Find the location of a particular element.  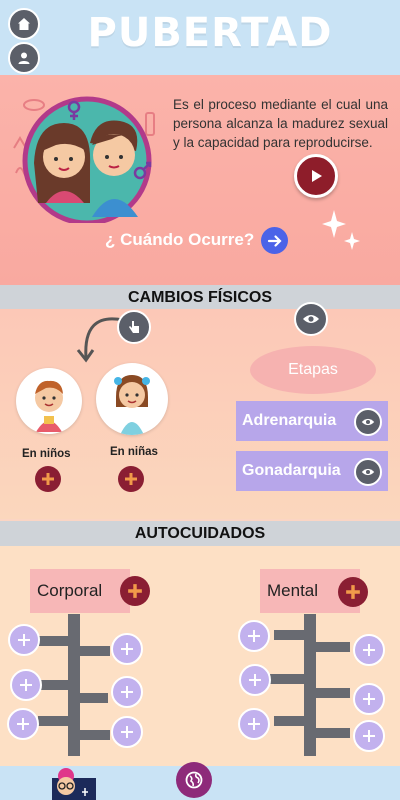

girl-avatar is located at coordinates (132, 399).